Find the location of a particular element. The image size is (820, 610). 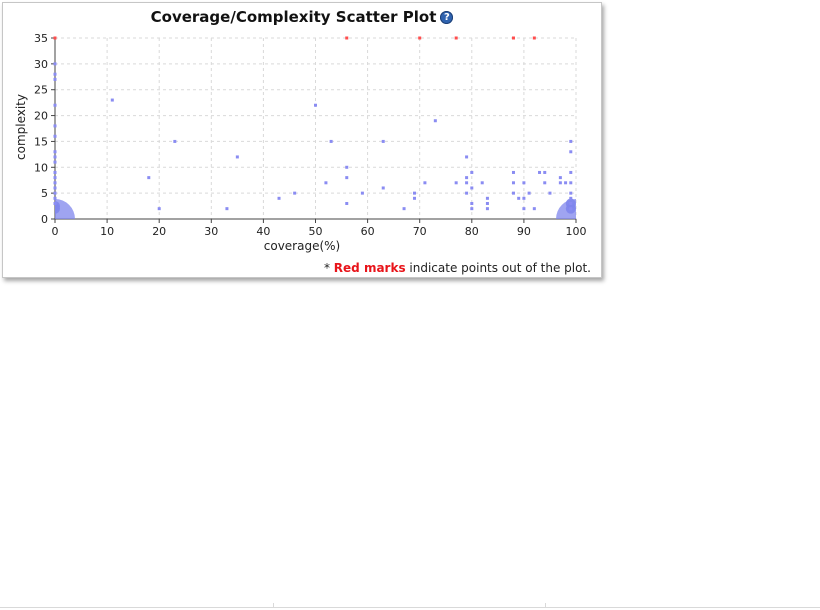

x-tick-label: 60 is located at coordinates (368, 231).